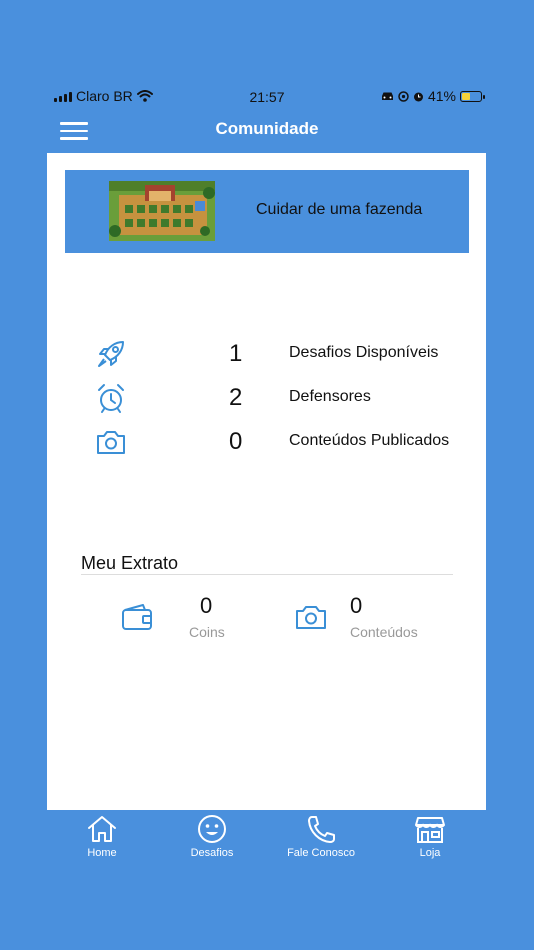 This screenshot has width=534, height=950. What do you see at coordinates (267, 128) in the screenshot?
I see `page-title: Comunidade` at bounding box center [267, 128].